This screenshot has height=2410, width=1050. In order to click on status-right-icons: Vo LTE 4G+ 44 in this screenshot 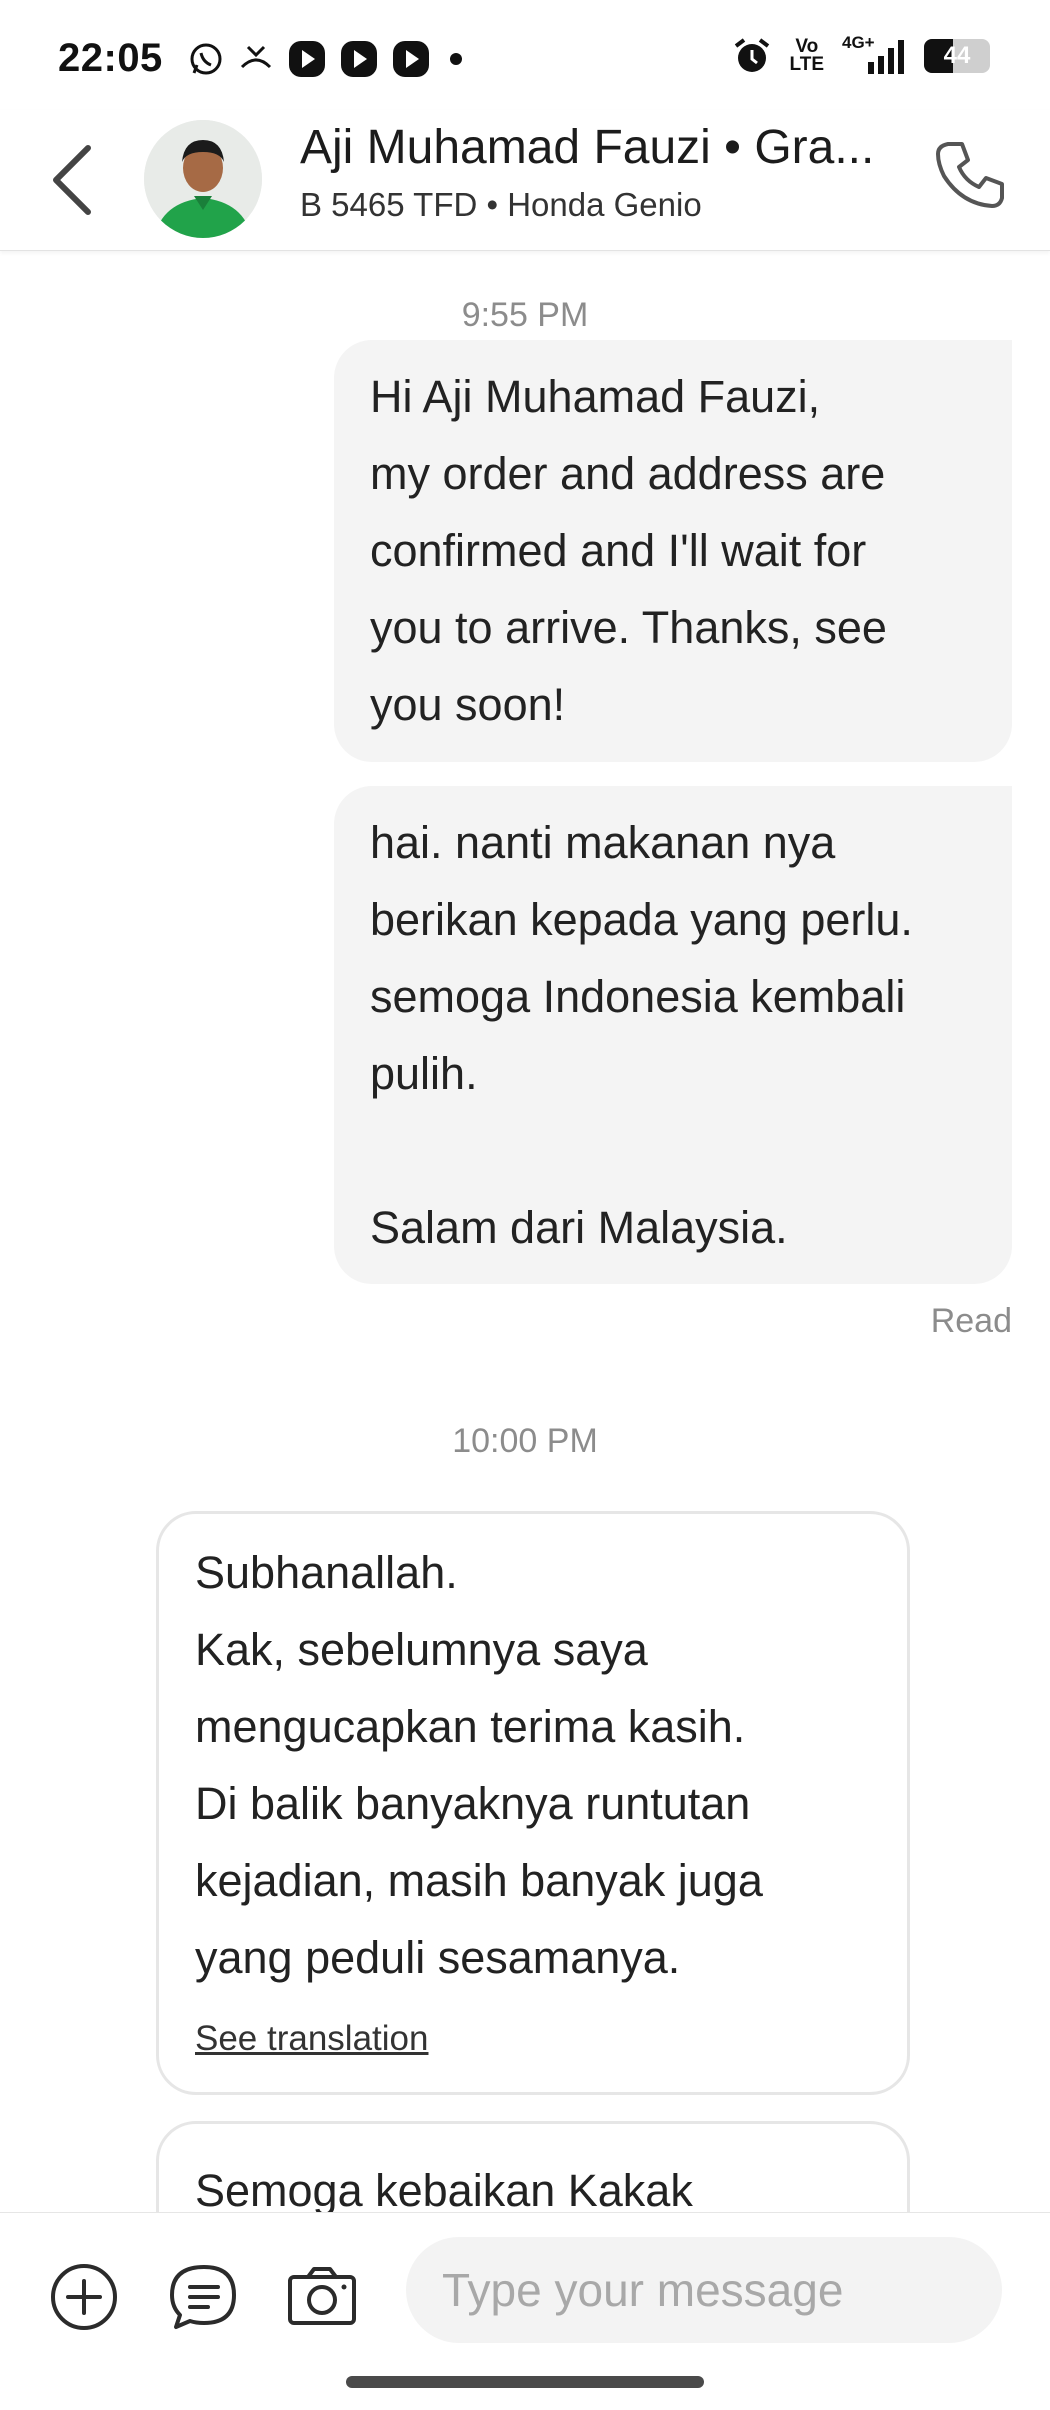, I will do `click(861, 55)`.